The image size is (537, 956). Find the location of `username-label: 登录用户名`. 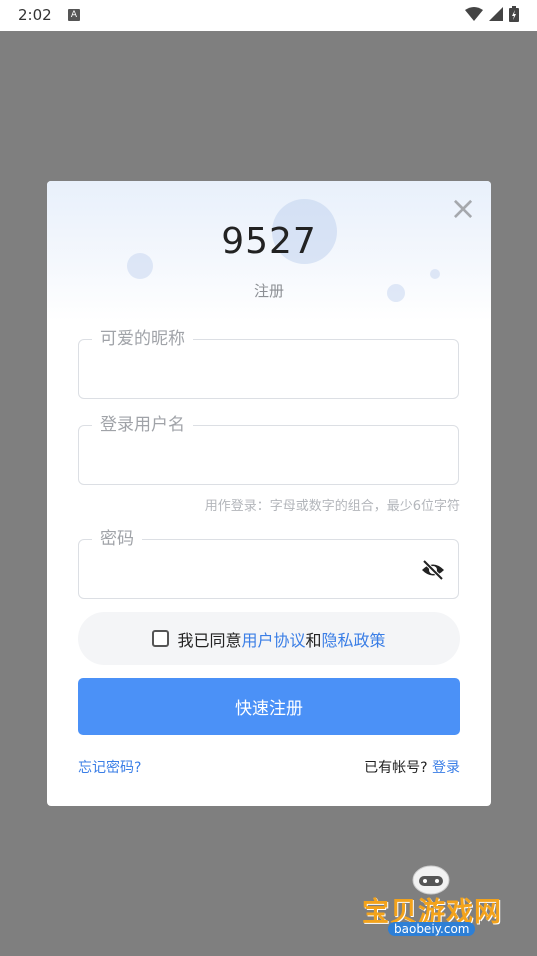

username-label: 登录用户名 is located at coordinates (142, 425).